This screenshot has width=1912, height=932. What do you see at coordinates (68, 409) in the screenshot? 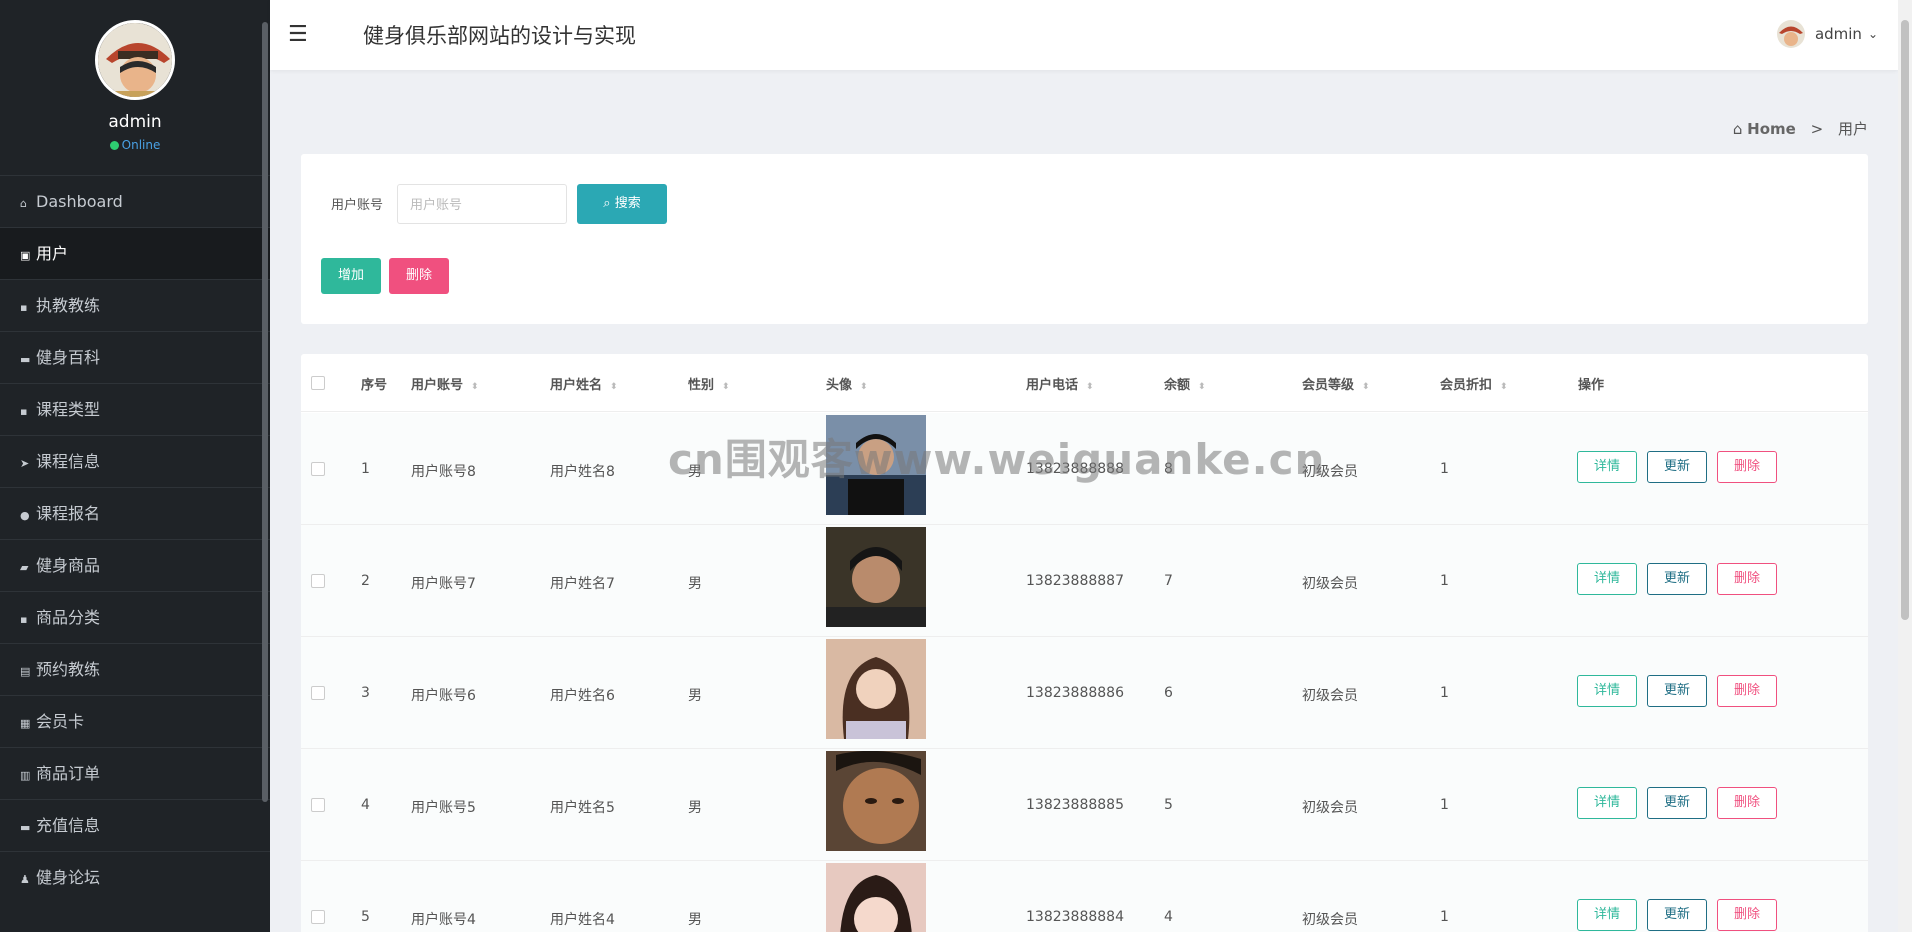
I see `sidebar-item-label: 课程类型` at bounding box center [68, 409].